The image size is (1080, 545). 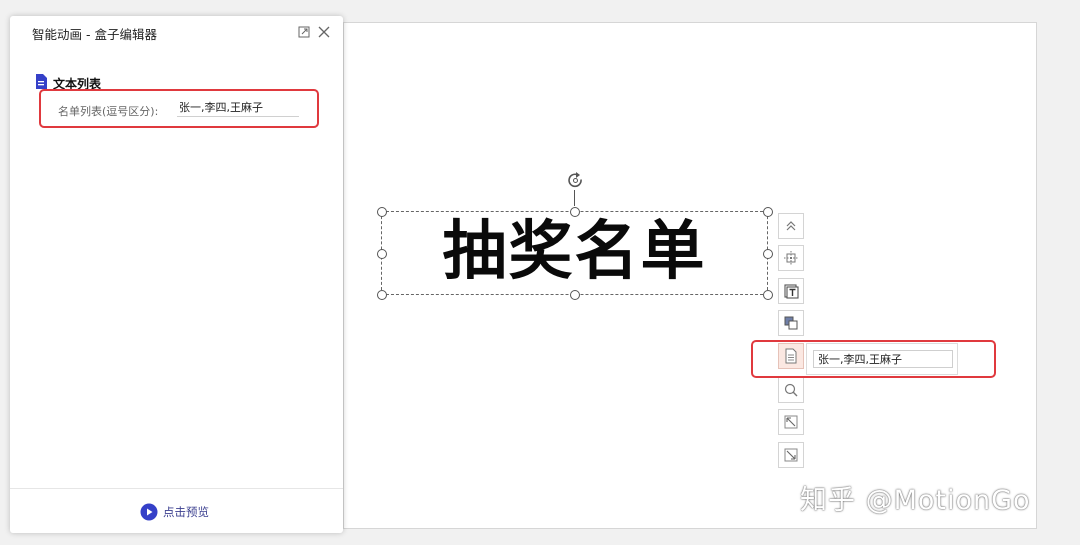 I want to click on resize-handle-bottom-left, so click(x=382, y=295).